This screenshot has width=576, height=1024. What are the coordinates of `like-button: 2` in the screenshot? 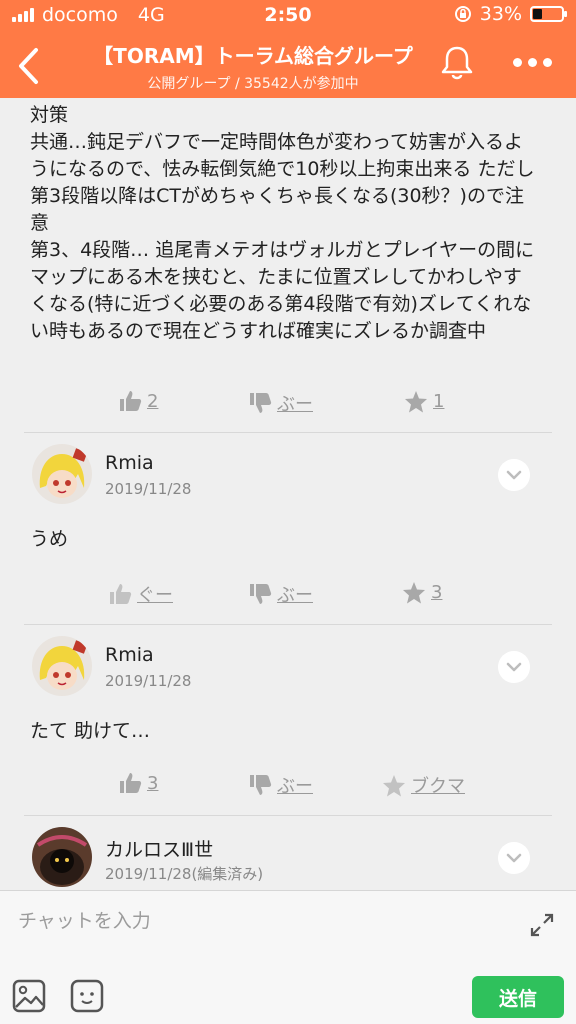 It's located at (138, 401).